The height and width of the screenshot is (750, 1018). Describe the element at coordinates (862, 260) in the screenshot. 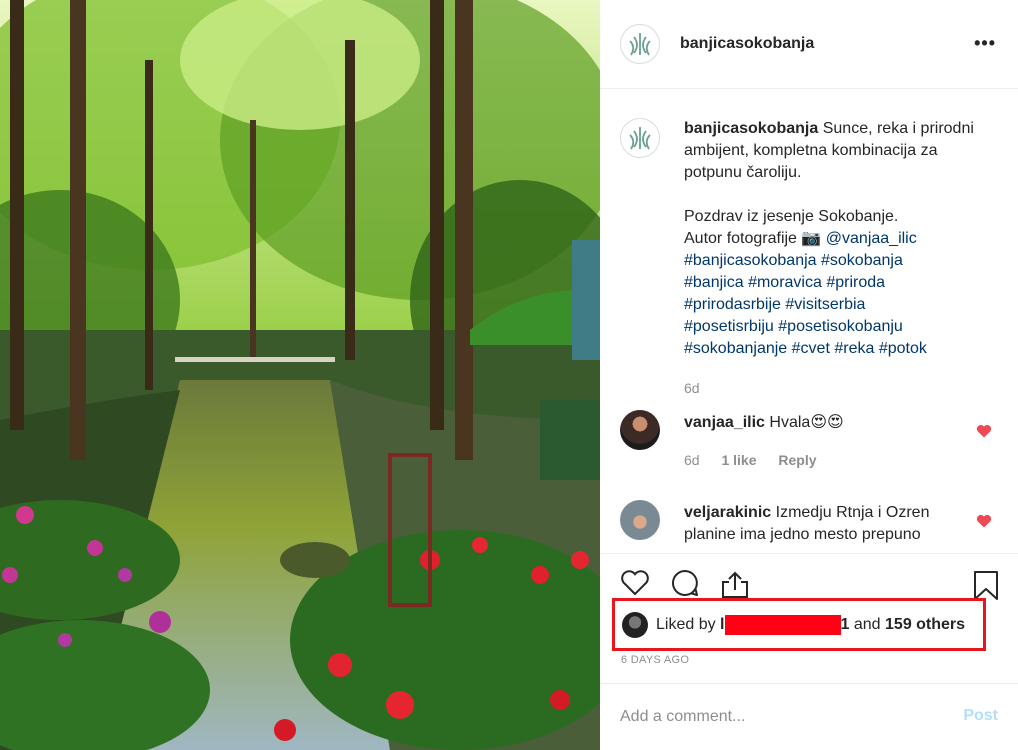

I see `hashtag-link: #sokobanja` at that location.